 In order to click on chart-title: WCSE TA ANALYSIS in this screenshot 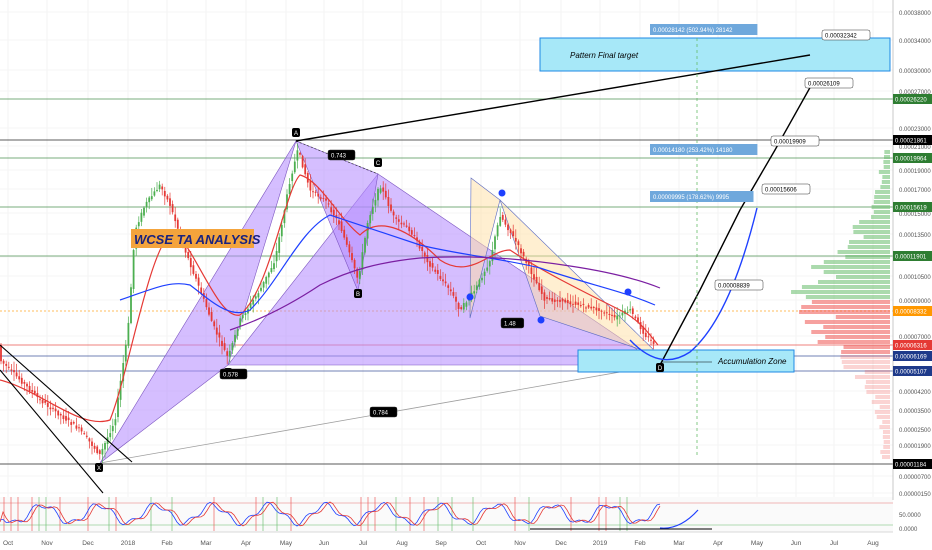, I will do `click(197, 239)`.